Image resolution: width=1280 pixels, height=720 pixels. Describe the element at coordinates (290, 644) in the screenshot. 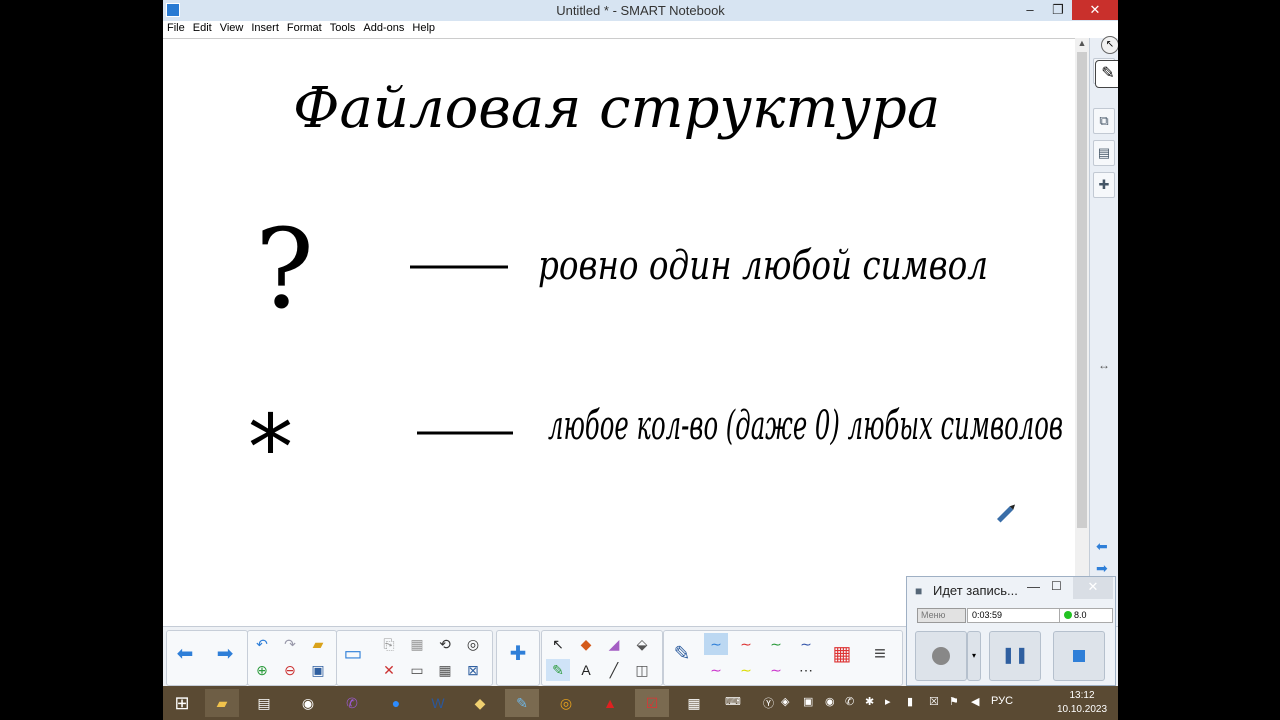

I see `redo-icon: ↷` at that location.